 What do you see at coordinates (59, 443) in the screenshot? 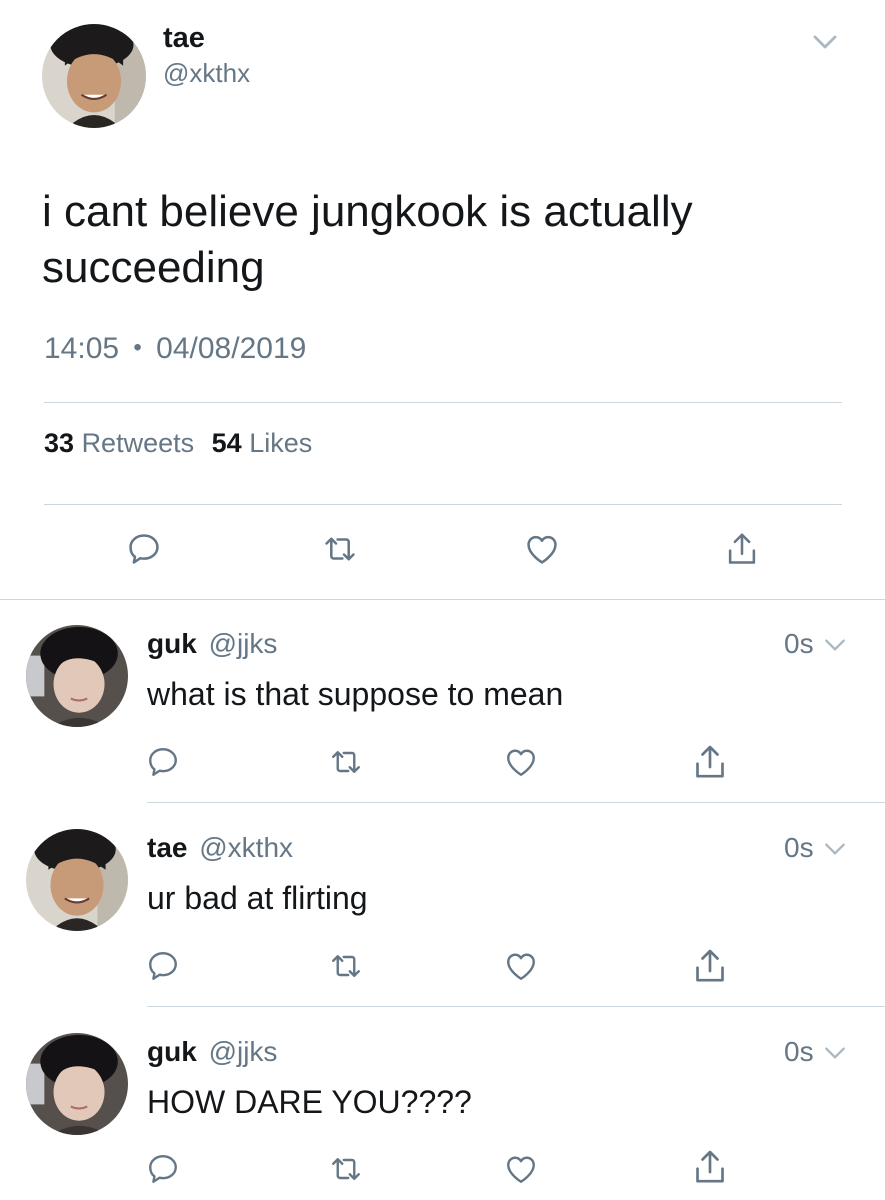
I see `retweets-count: 33` at bounding box center [59, 443].